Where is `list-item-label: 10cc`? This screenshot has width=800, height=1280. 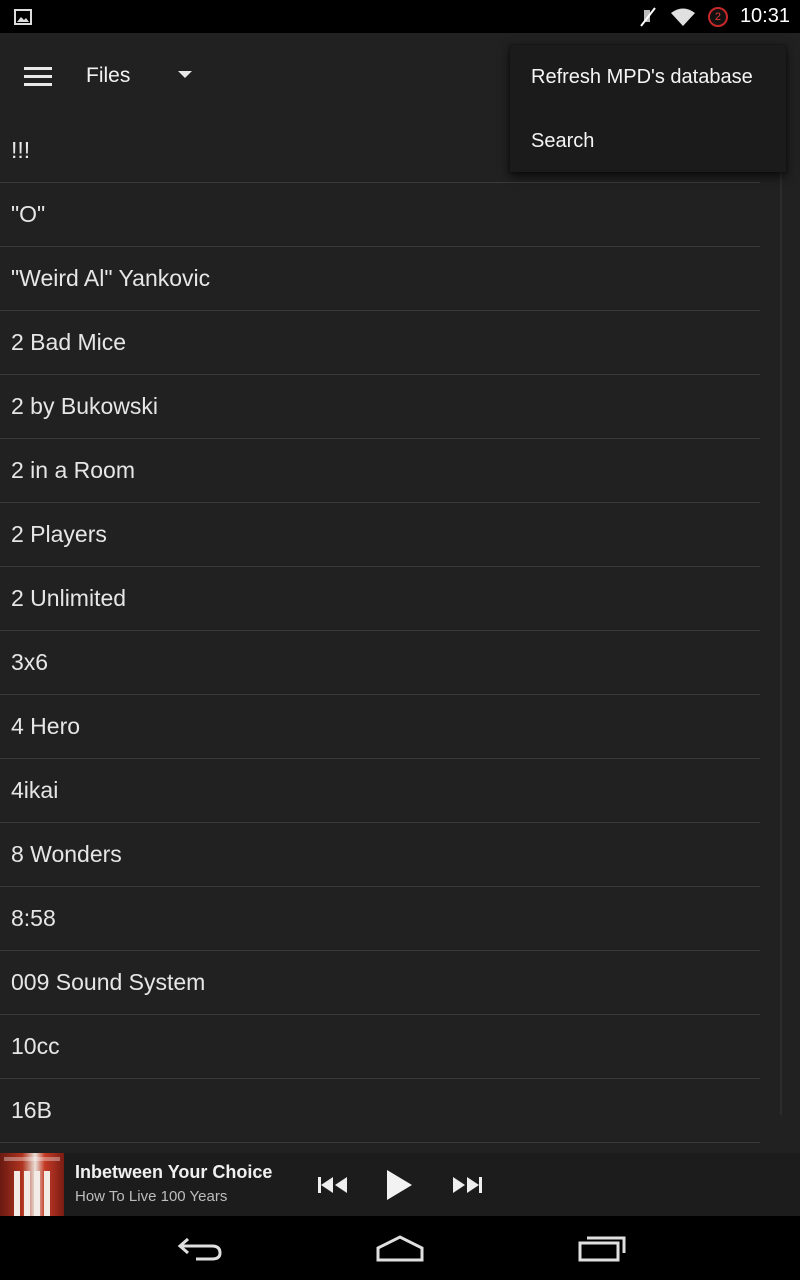
list-item-label: 10cc is located at coordinates (35, 1046).